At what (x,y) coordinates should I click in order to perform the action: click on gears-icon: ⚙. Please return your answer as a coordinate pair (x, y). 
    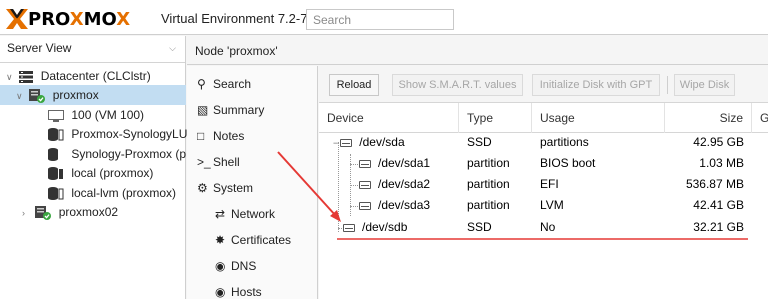
    Looking at the image, I should click on (202, 188).